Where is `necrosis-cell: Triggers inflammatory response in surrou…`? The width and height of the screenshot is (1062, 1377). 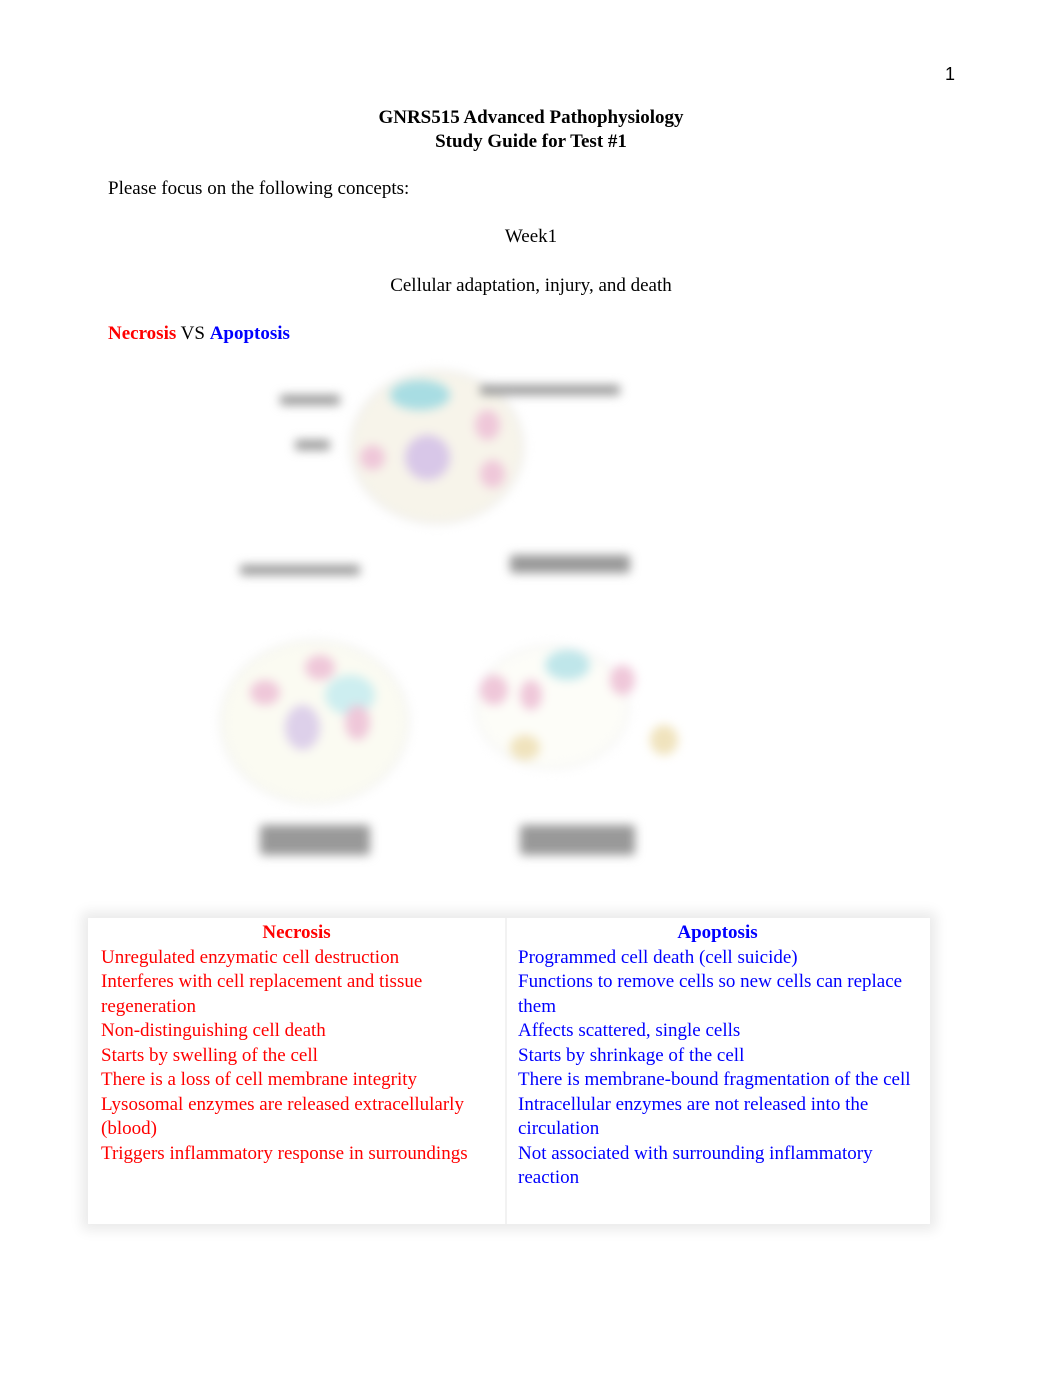
necrosis-cell: Triggers inflammatory response in surrou… is located at coordinates (284, 1153).